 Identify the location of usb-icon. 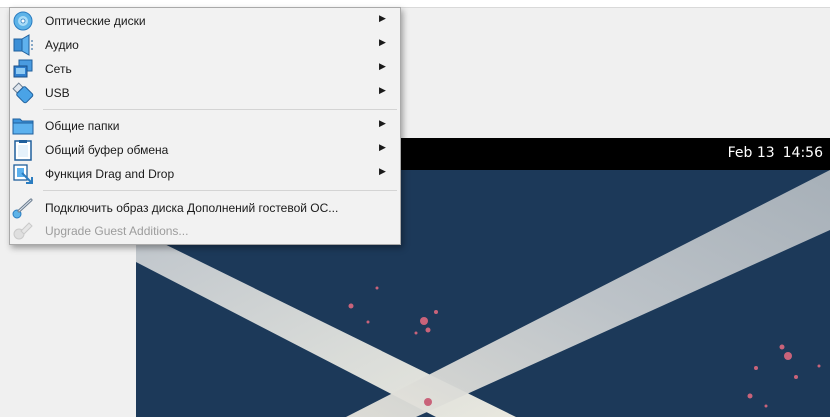
(23, 93).